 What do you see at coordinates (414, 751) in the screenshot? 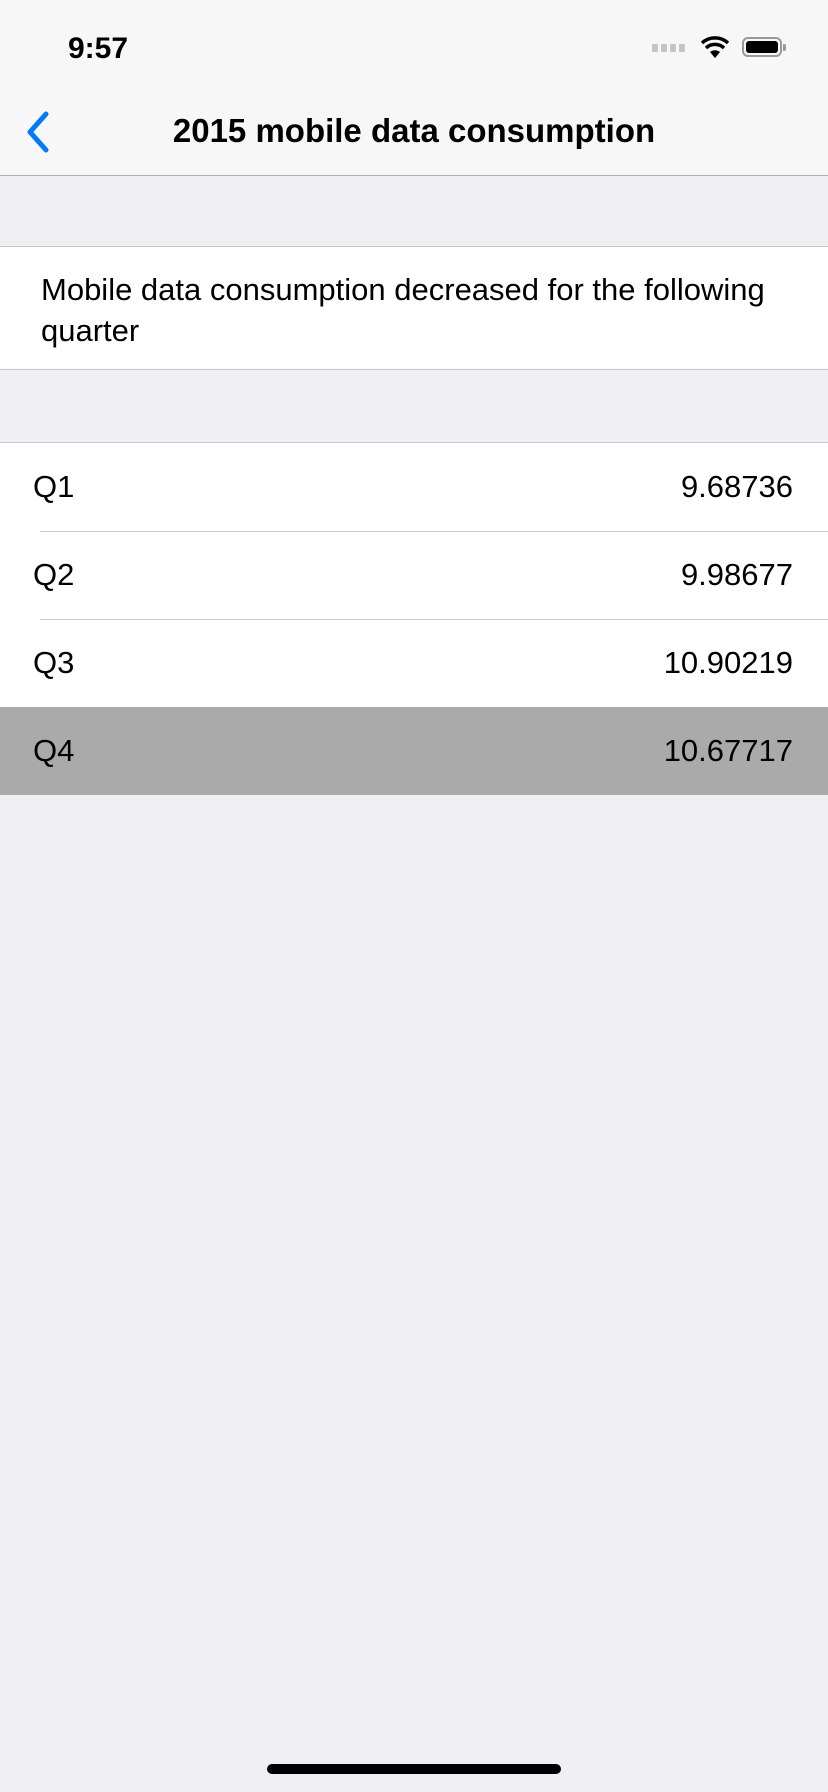
I see `table-row-q4: Q4 10.67717` at bounding box center [414, 751].